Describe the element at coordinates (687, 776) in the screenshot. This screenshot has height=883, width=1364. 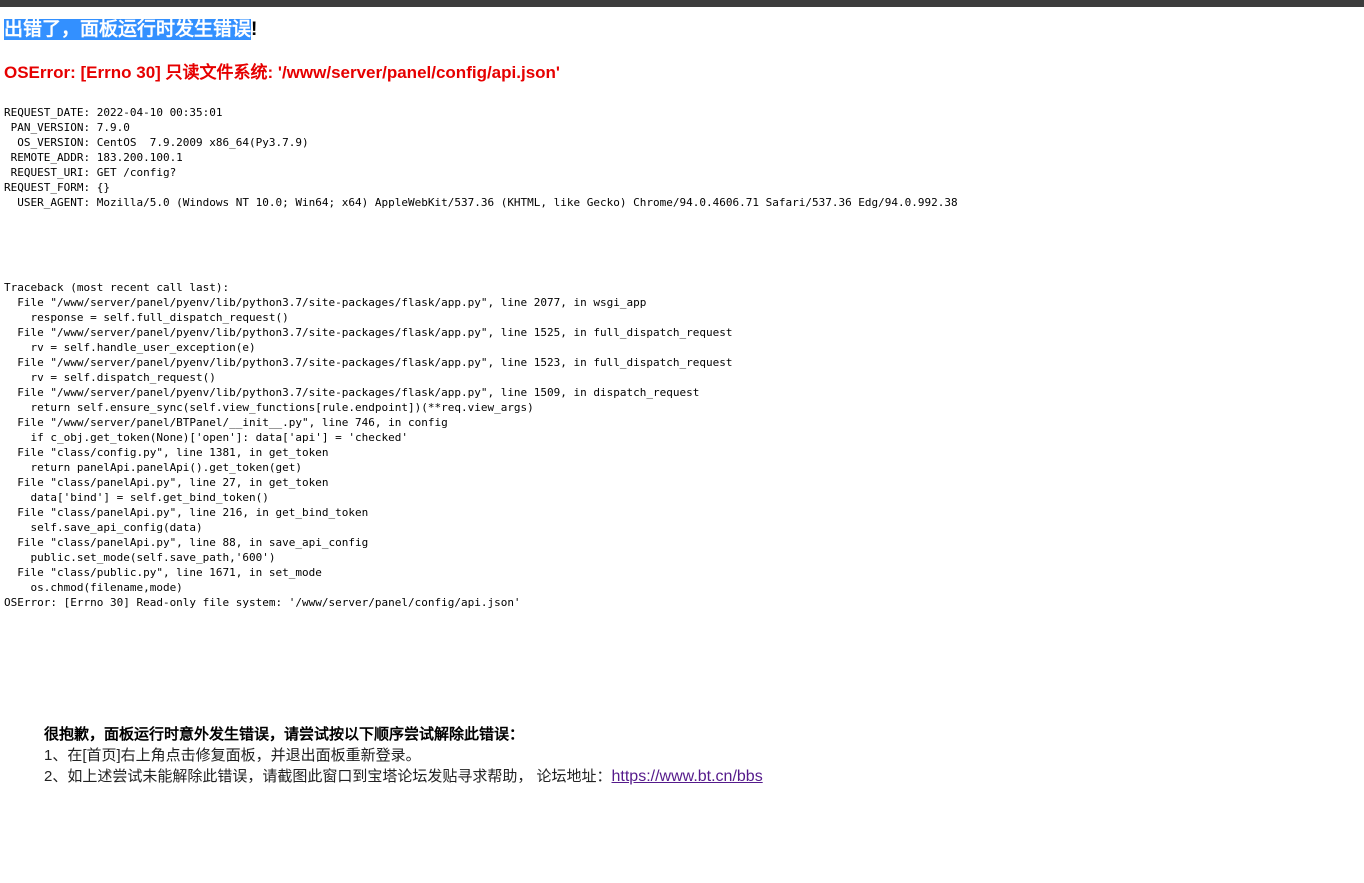
I see `forum-link: https://www.bt.cn/bbs` at that location.